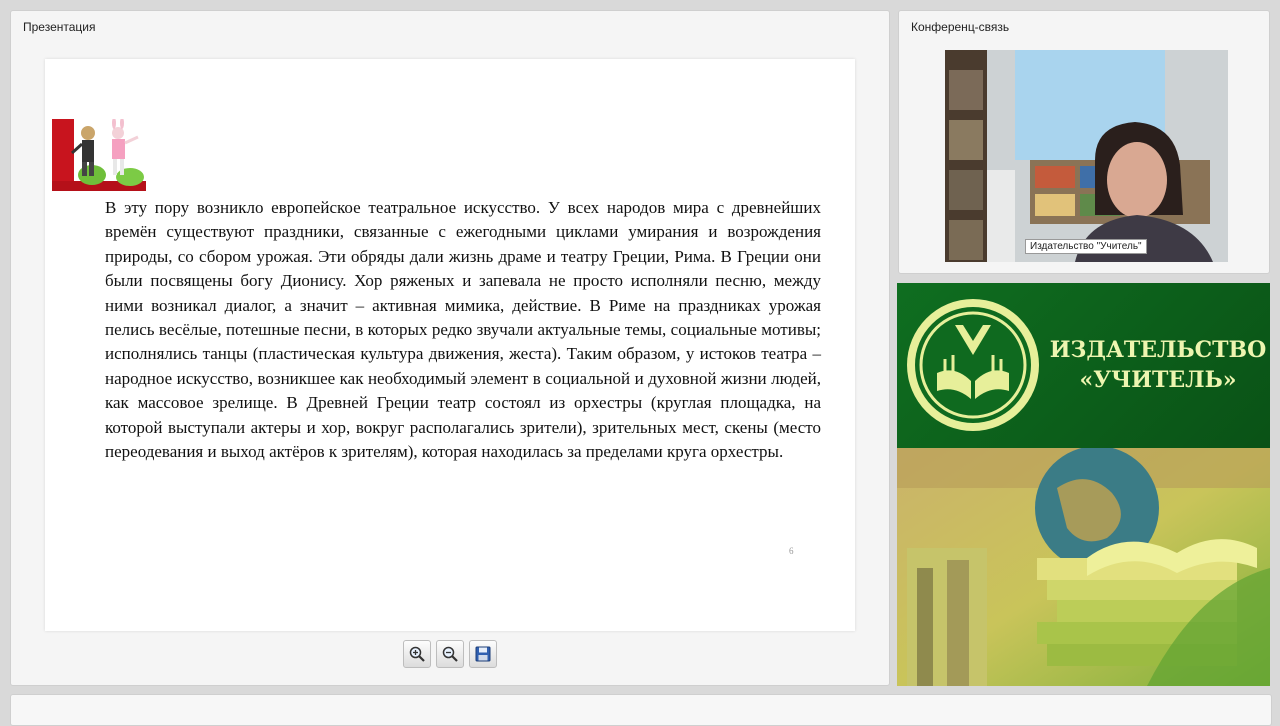 This screenshot has height=726, width=1280. I want to click on save-icon, so click(483, 654).